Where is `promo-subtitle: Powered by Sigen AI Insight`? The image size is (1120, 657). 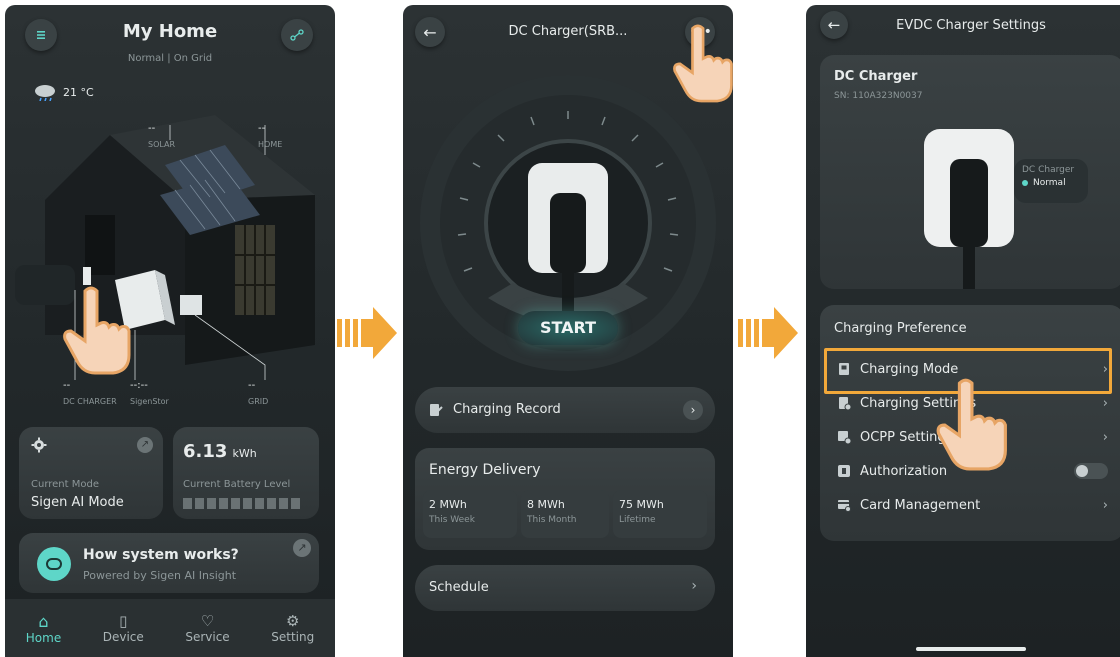 promo-subtitle: Powered by Sigen AI Insight is located at coordinates (160, 575).